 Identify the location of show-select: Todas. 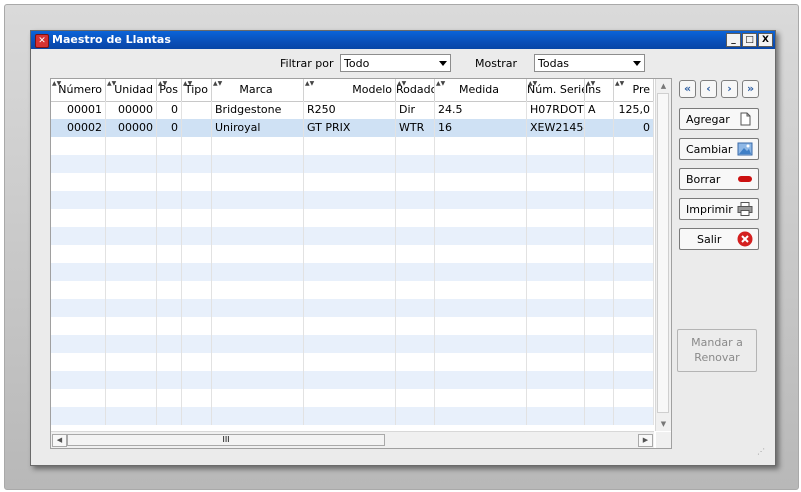
(589, 63).